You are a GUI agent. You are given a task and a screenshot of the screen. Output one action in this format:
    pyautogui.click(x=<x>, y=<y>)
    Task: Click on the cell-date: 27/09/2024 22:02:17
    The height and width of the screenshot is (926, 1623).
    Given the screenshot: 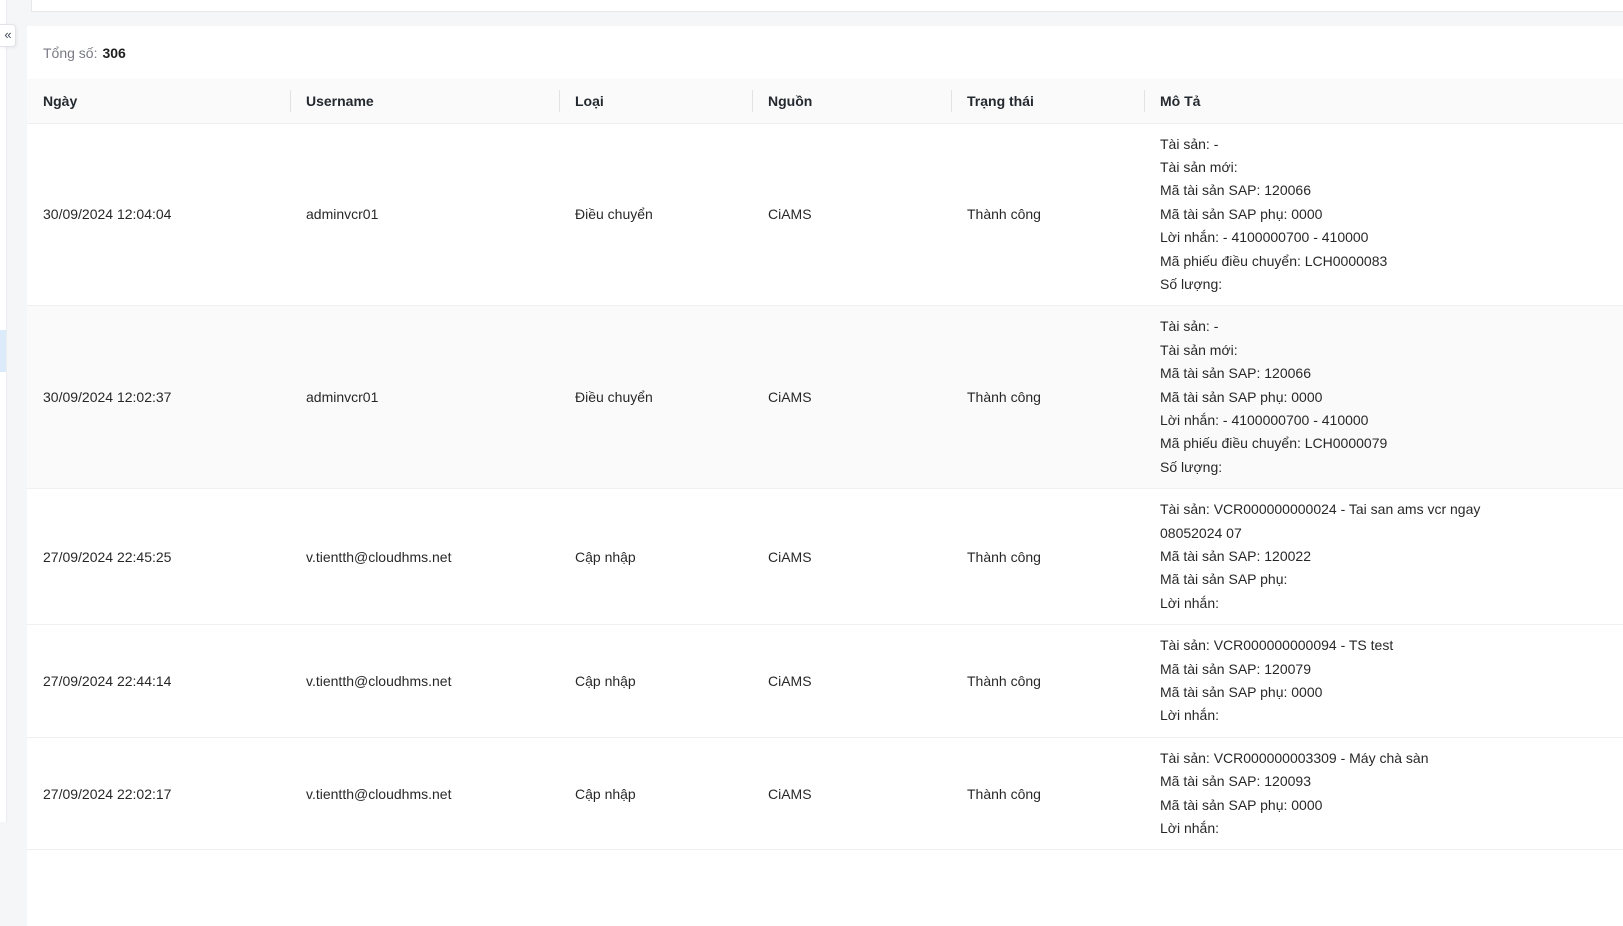 What is the action you would take?
    pyautogui.click(x=158, y=793)
    